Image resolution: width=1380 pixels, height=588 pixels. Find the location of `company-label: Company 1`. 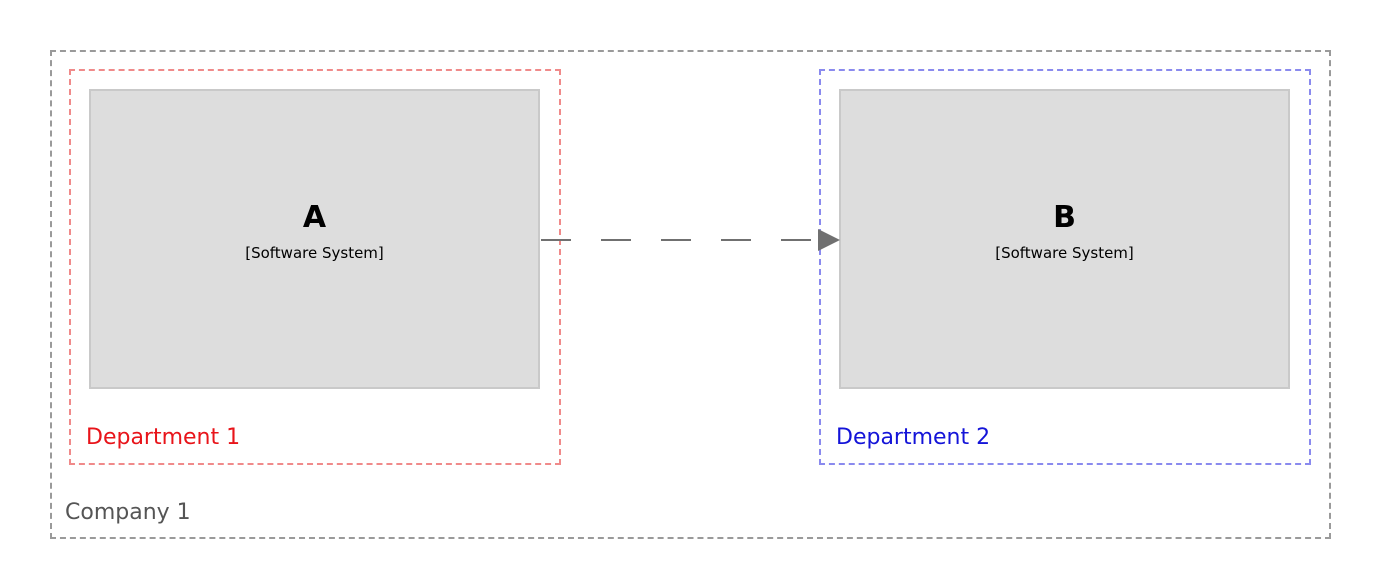

company-label: Company 1 is located at coordinates (128, 512).